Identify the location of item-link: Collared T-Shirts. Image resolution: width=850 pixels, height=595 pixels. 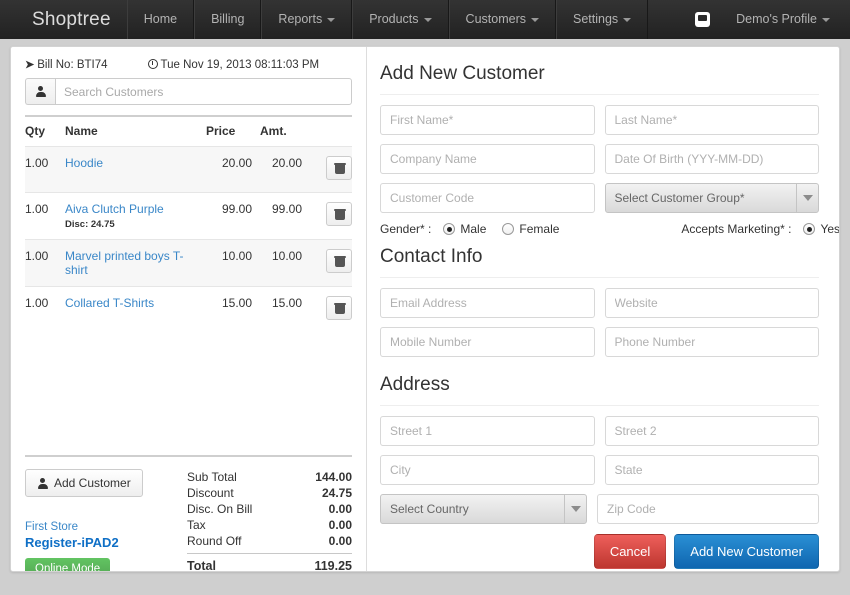
(109, 303).